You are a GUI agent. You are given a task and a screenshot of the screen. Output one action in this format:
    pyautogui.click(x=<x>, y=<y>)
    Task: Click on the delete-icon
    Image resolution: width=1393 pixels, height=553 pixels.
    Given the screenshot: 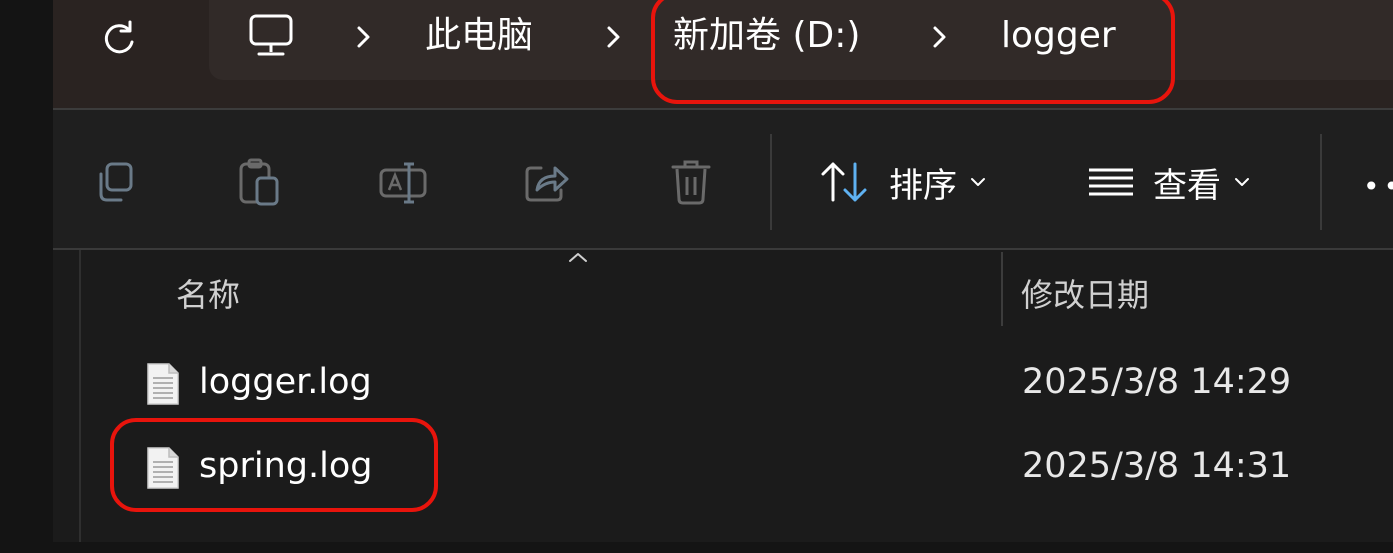 What is the action you would take?
    pyautogui.click(x=691, y=182)
    